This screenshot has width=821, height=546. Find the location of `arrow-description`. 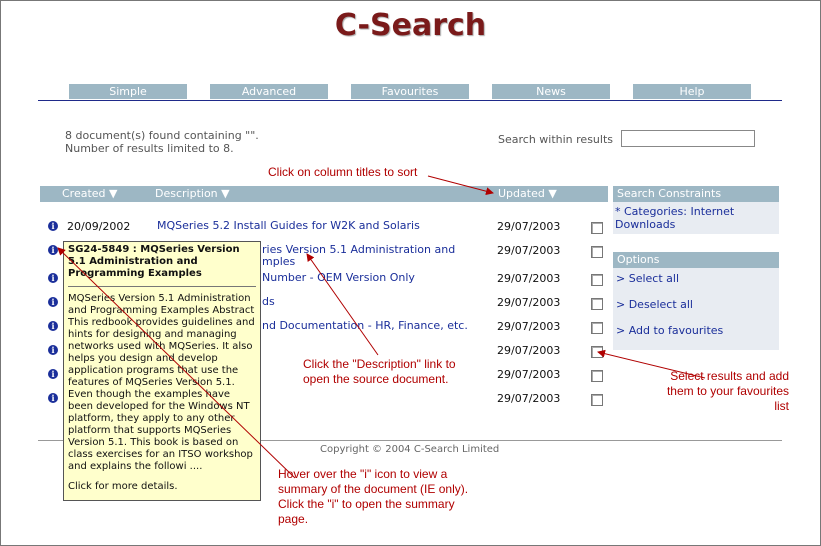

arrow-description is located at coordinates (342, 304).